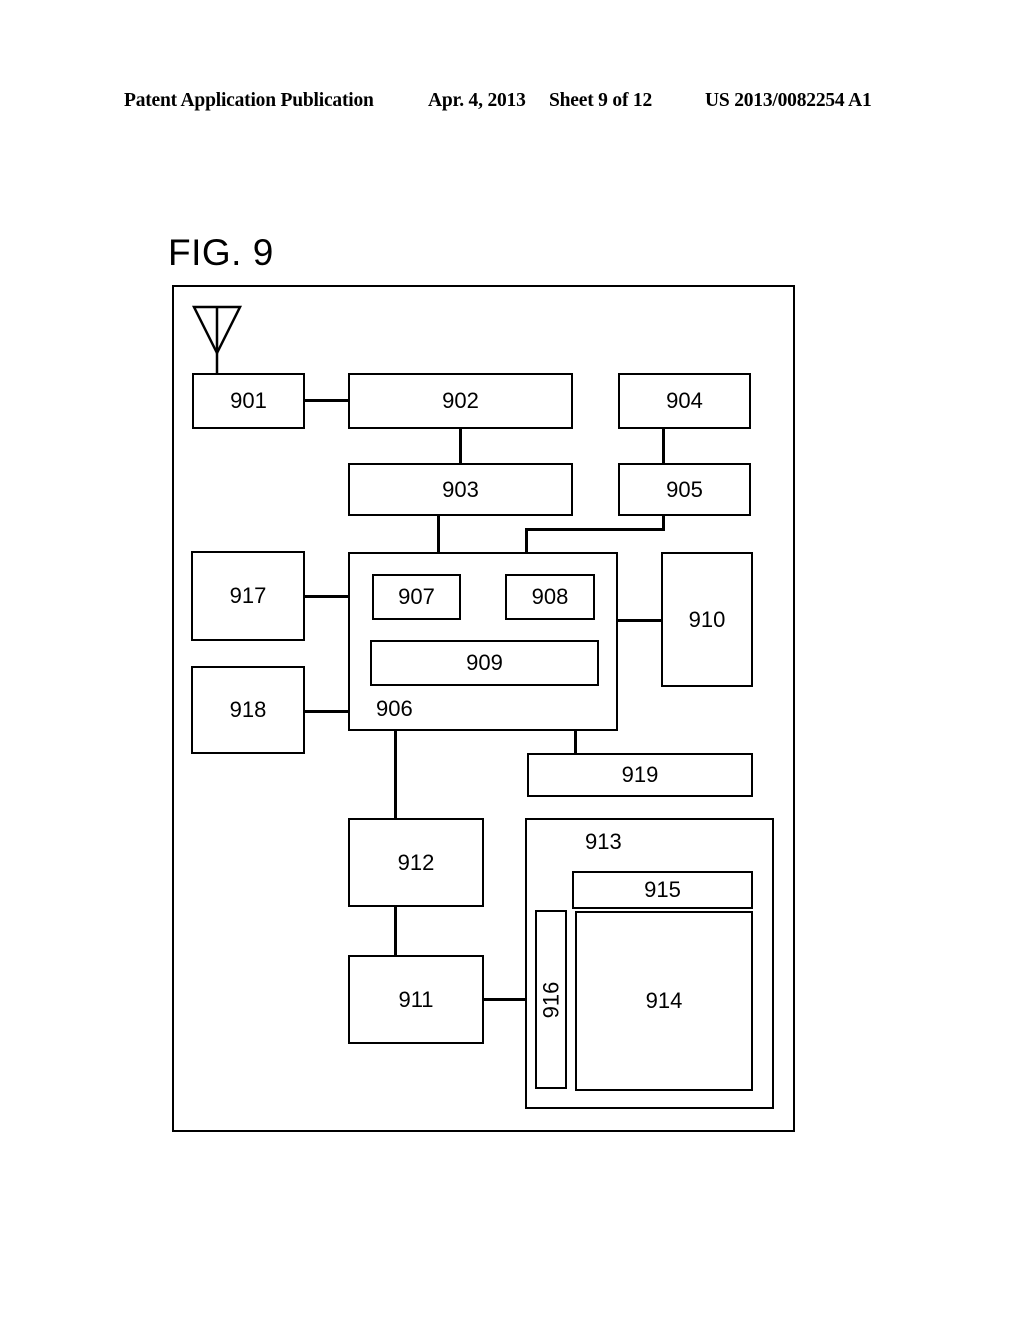 The width and height of the screenshot is (1024, 1320). I want to click on block-904: 904, so click(684, 401).